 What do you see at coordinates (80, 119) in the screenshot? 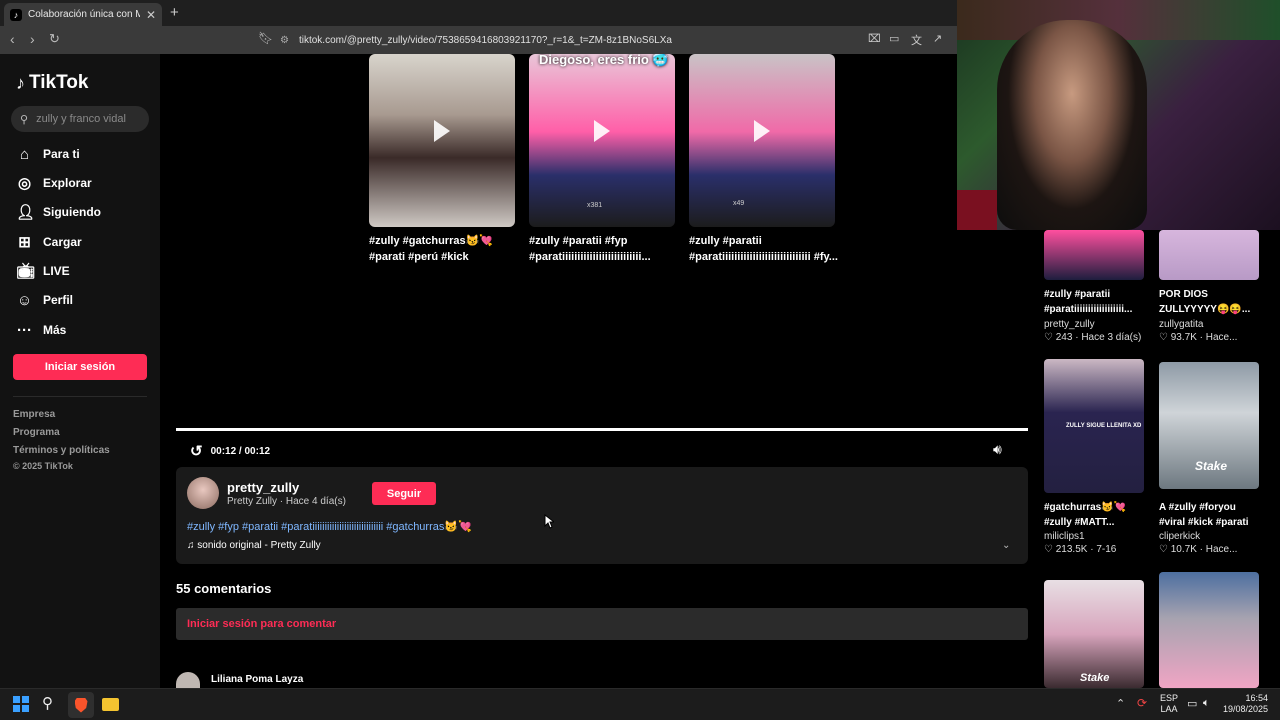
I see `search-input: ⚲ zully y franco vidal` at bounding box center [80, 119].